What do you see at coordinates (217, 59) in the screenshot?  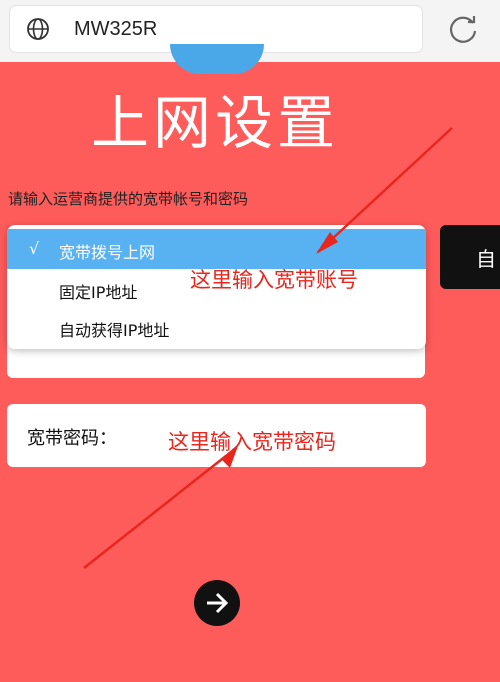 I see `logo-arc` at bounding box center [217, 59].